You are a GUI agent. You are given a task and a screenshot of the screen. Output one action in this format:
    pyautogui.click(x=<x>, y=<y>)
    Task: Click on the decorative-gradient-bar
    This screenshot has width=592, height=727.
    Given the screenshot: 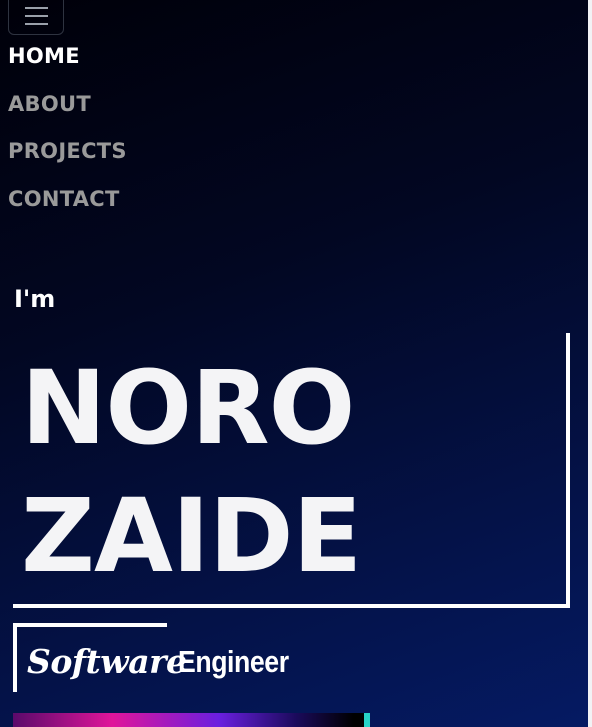 What is the action you would take?
    pyautogui.click(x=190, y=720)
    